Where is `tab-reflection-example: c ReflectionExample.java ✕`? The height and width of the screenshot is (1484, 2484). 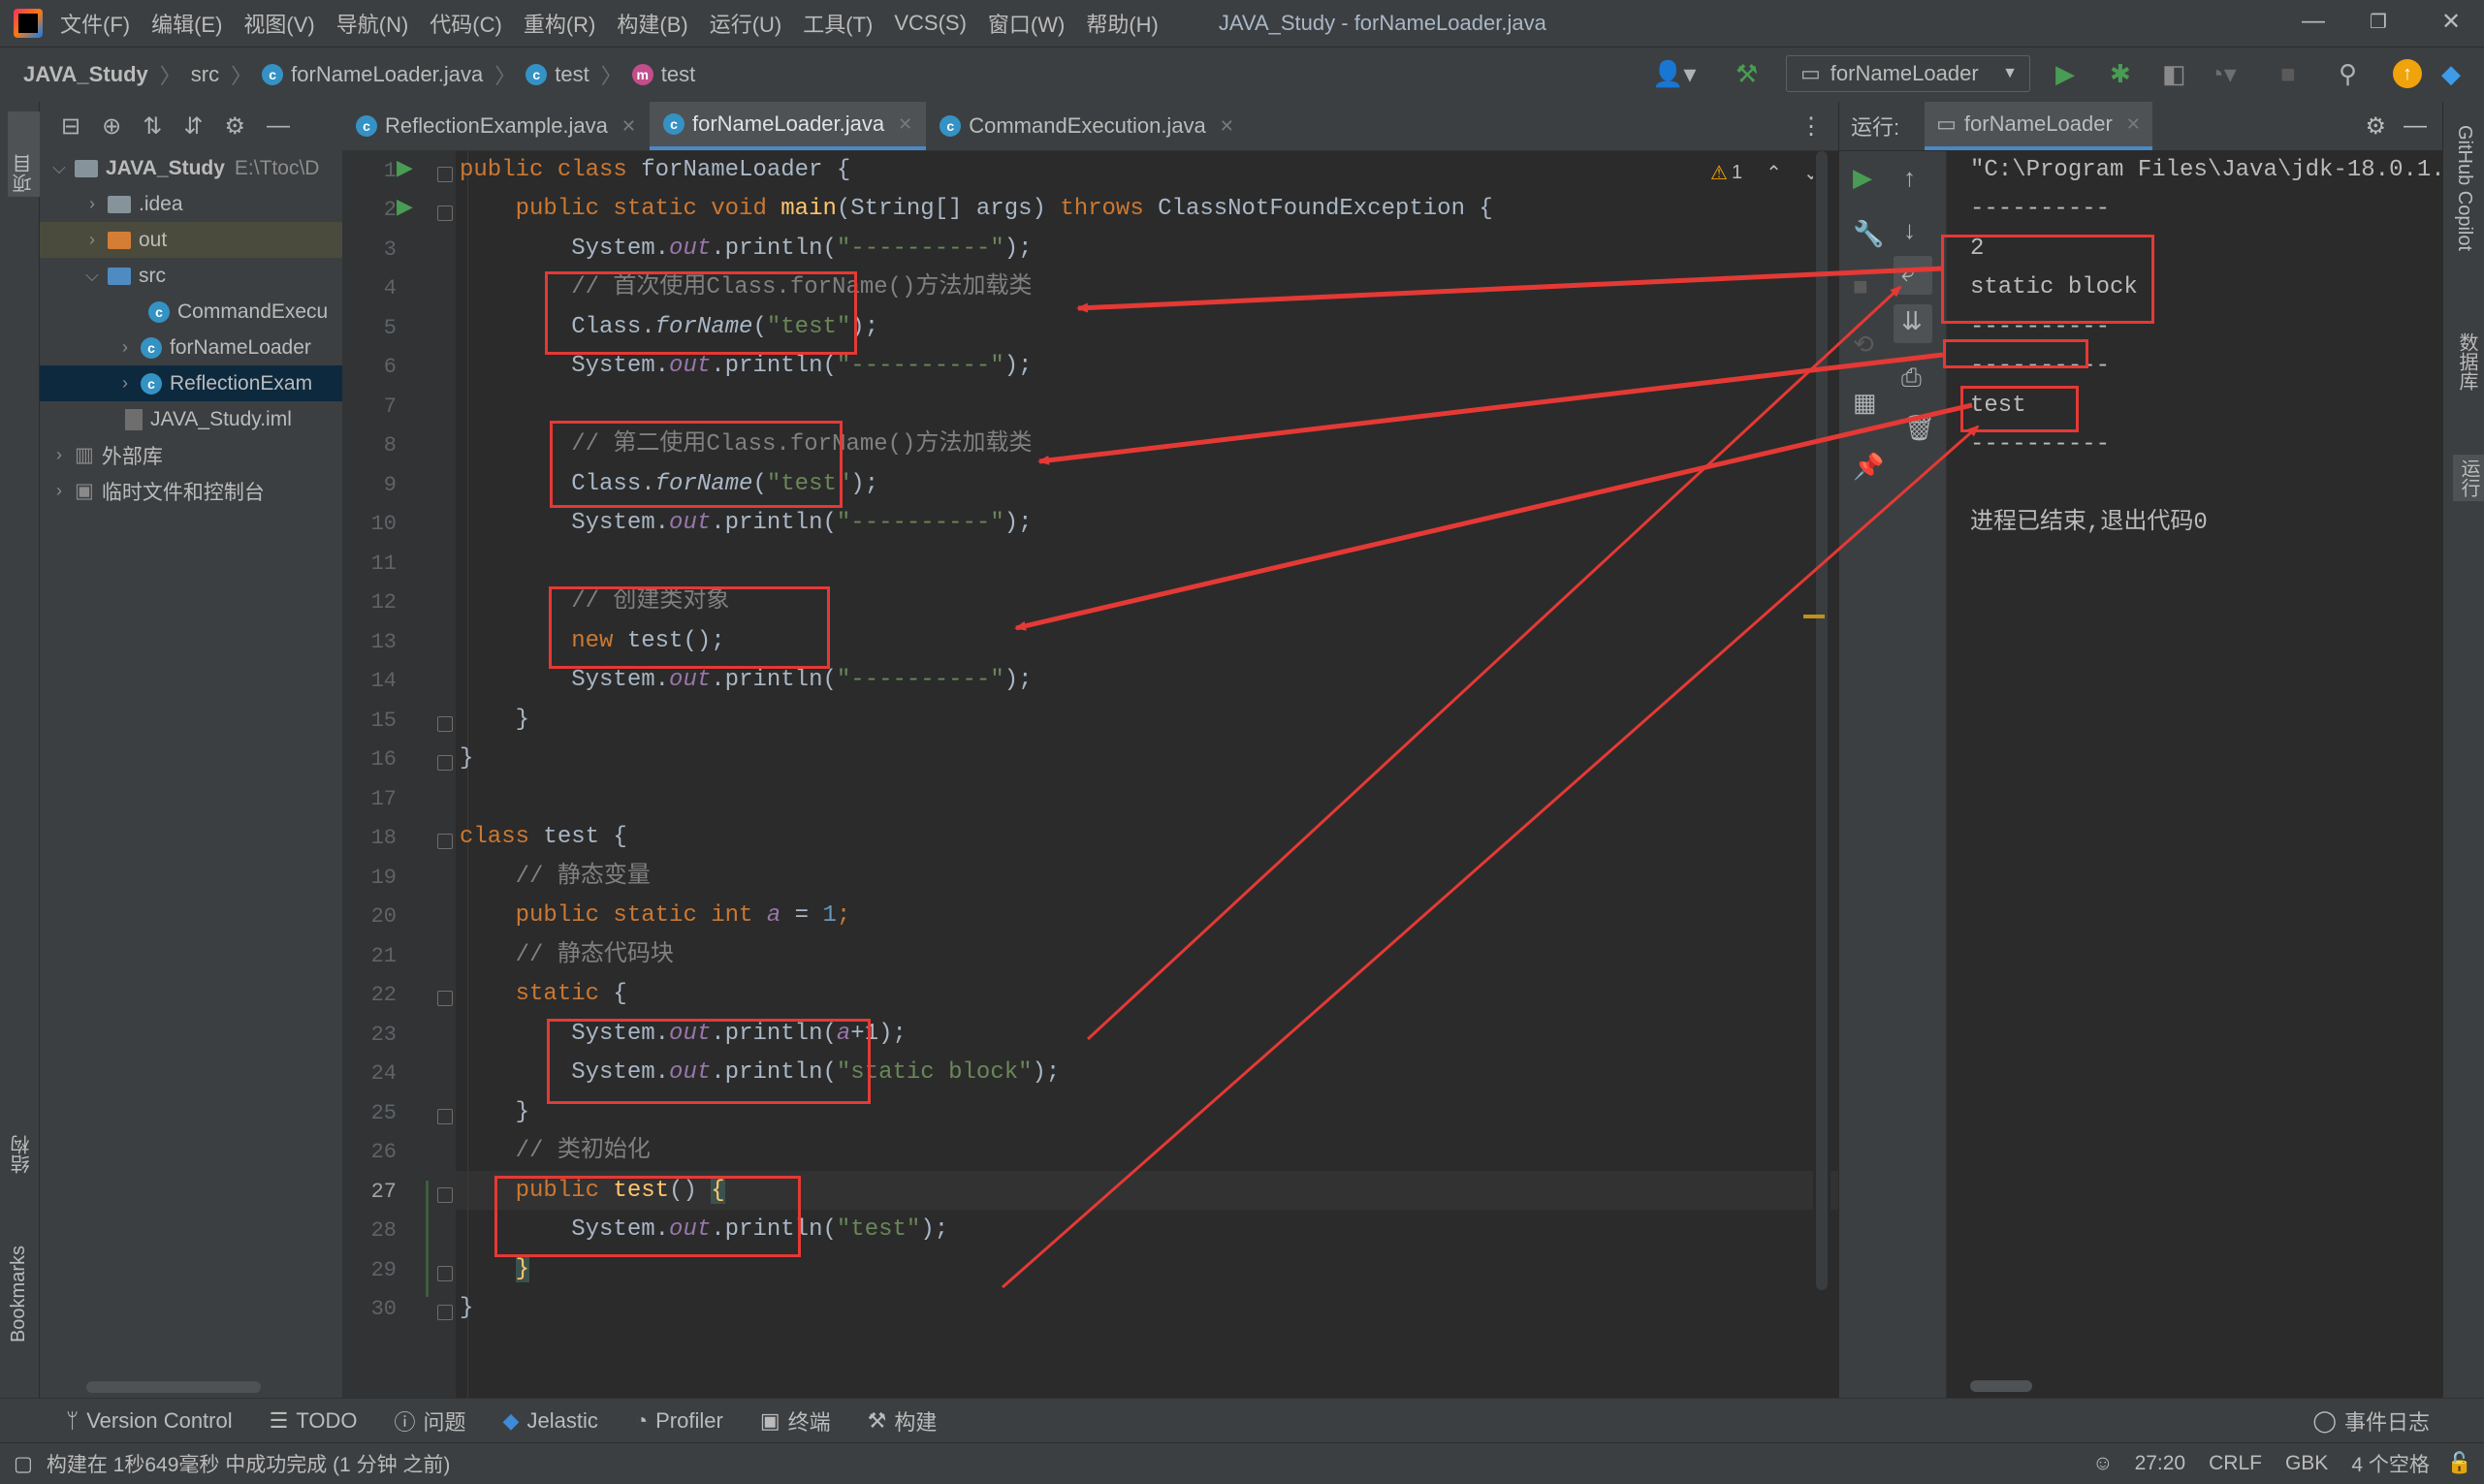 tab-reflection-example: c ReflectionExample.java ✕ is located at coordinates (496, 126).